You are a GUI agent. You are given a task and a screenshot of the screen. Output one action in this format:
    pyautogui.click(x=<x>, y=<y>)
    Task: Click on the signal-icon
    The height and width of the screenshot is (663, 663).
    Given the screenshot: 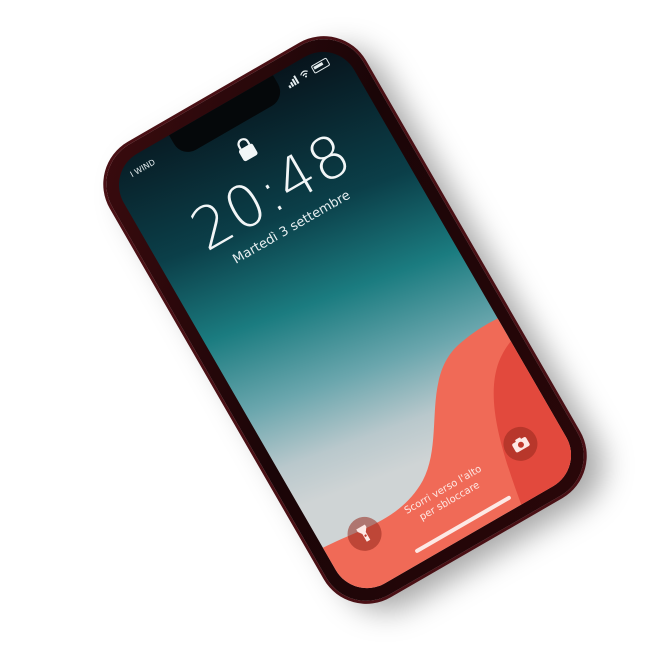 What is the action you would take?
    pyautogui.click(x=292, y=81)
    